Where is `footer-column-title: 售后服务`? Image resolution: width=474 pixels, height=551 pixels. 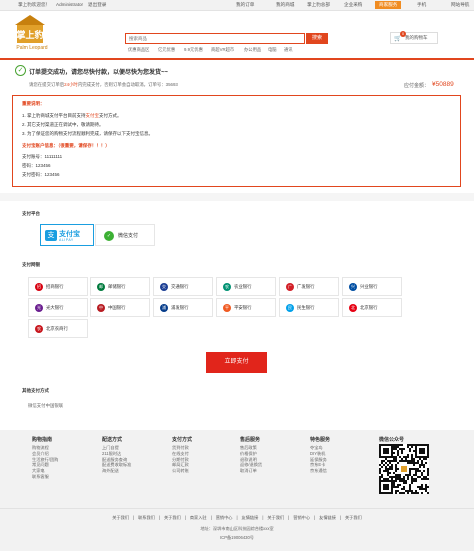
footer-column-title: 售后服务 is located at coordinates (250, 440).